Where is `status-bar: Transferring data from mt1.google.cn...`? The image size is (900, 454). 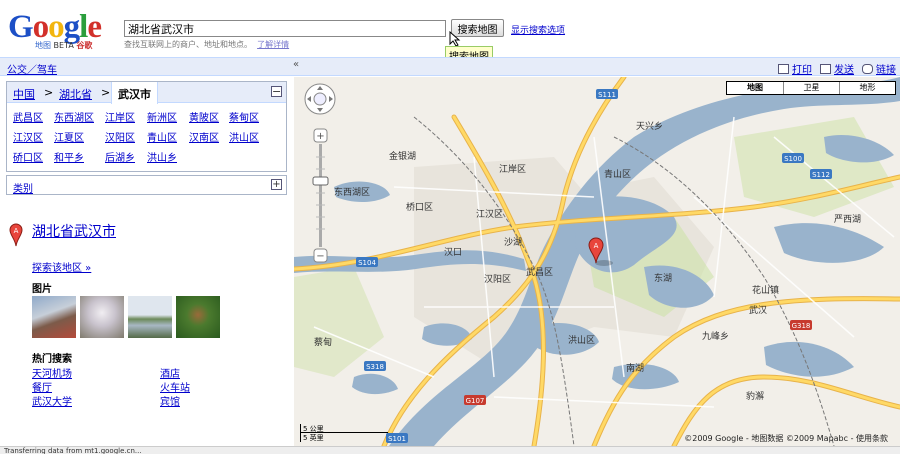 status-bar: Transferring data from mt1.google.cn... is located at coordinates (450, 450).